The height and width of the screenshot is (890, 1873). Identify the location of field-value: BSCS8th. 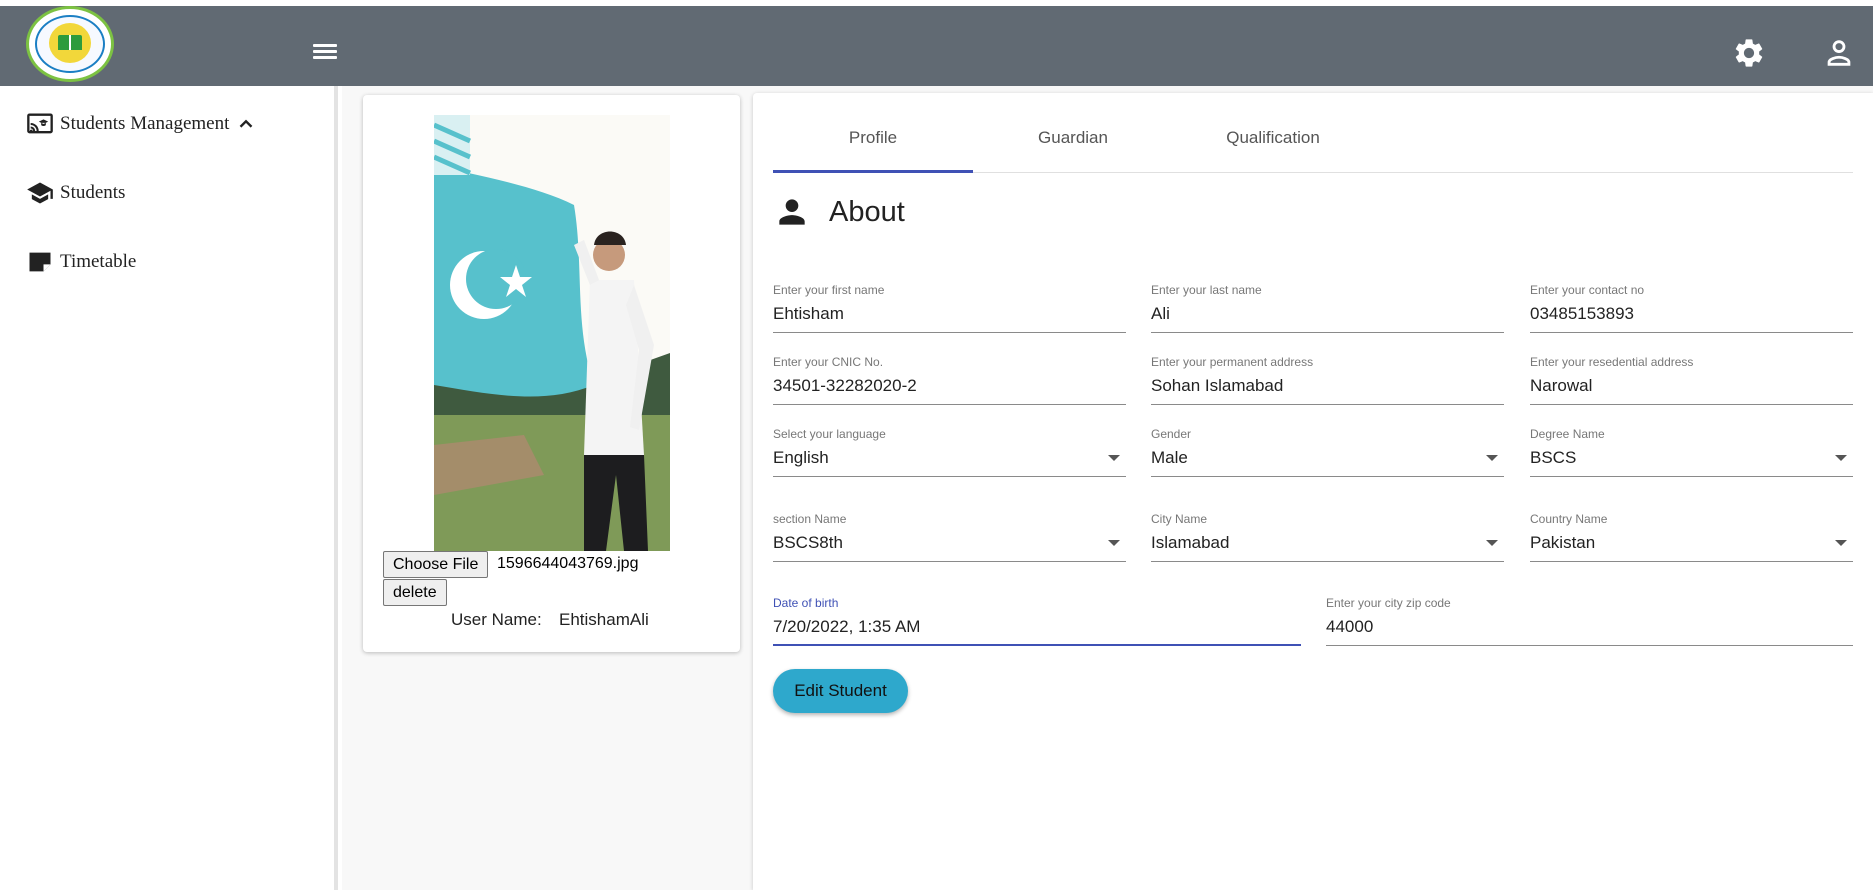
(808, 542).